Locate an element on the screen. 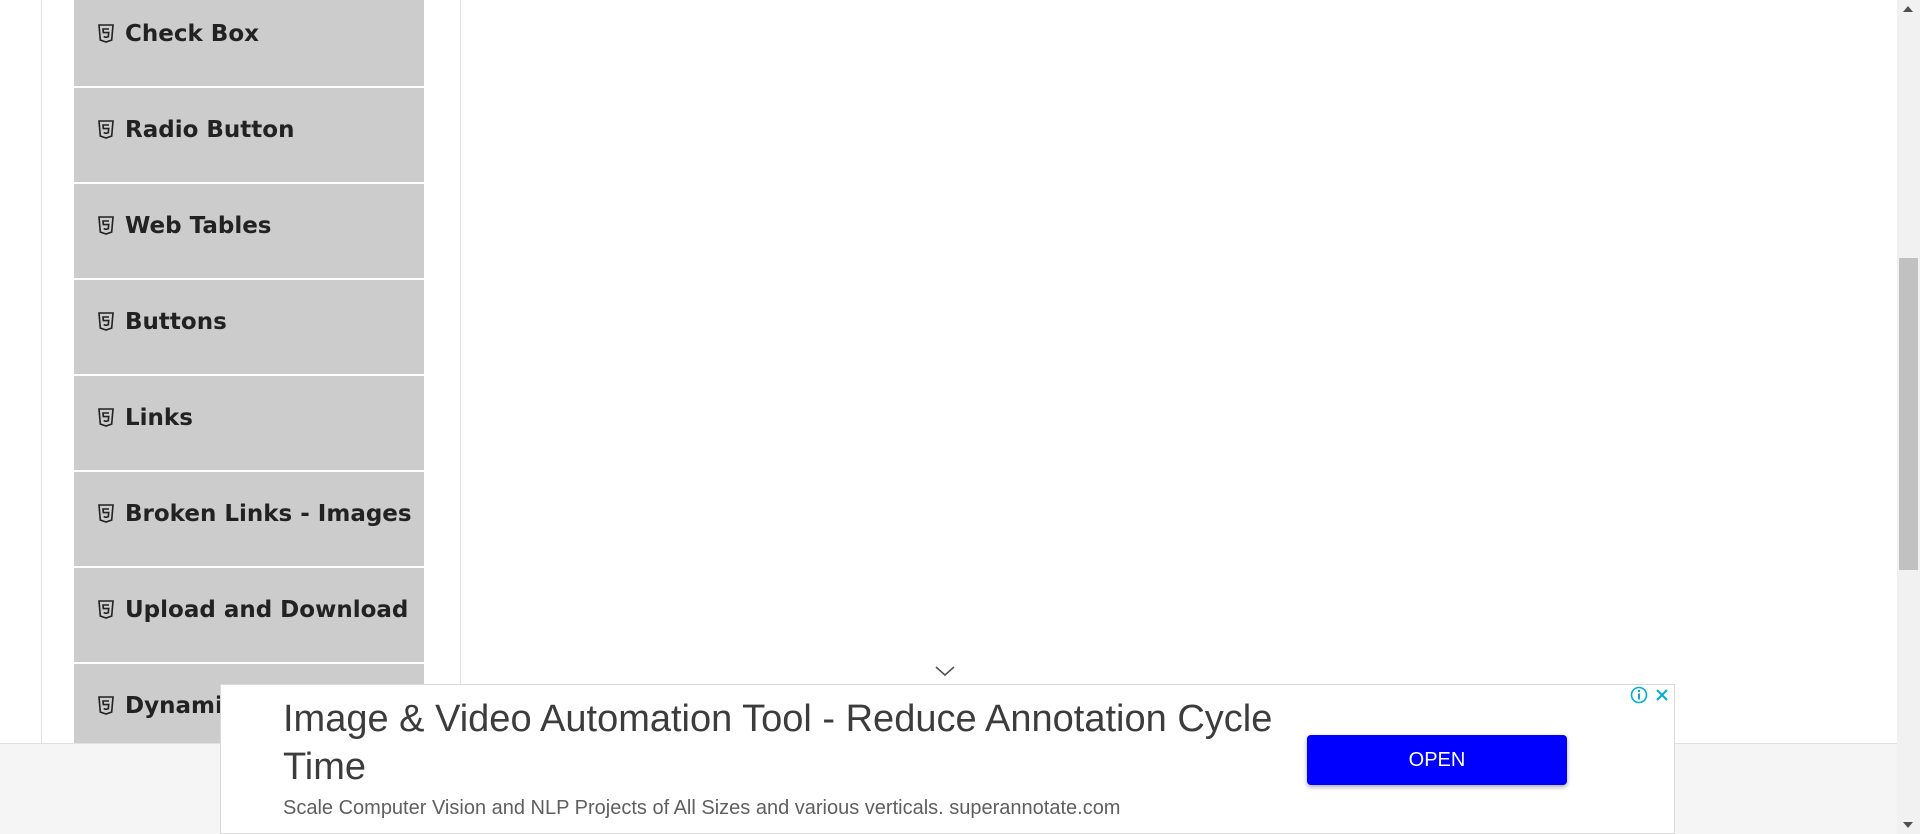  info-icon is located at coordinates (1639, 695).